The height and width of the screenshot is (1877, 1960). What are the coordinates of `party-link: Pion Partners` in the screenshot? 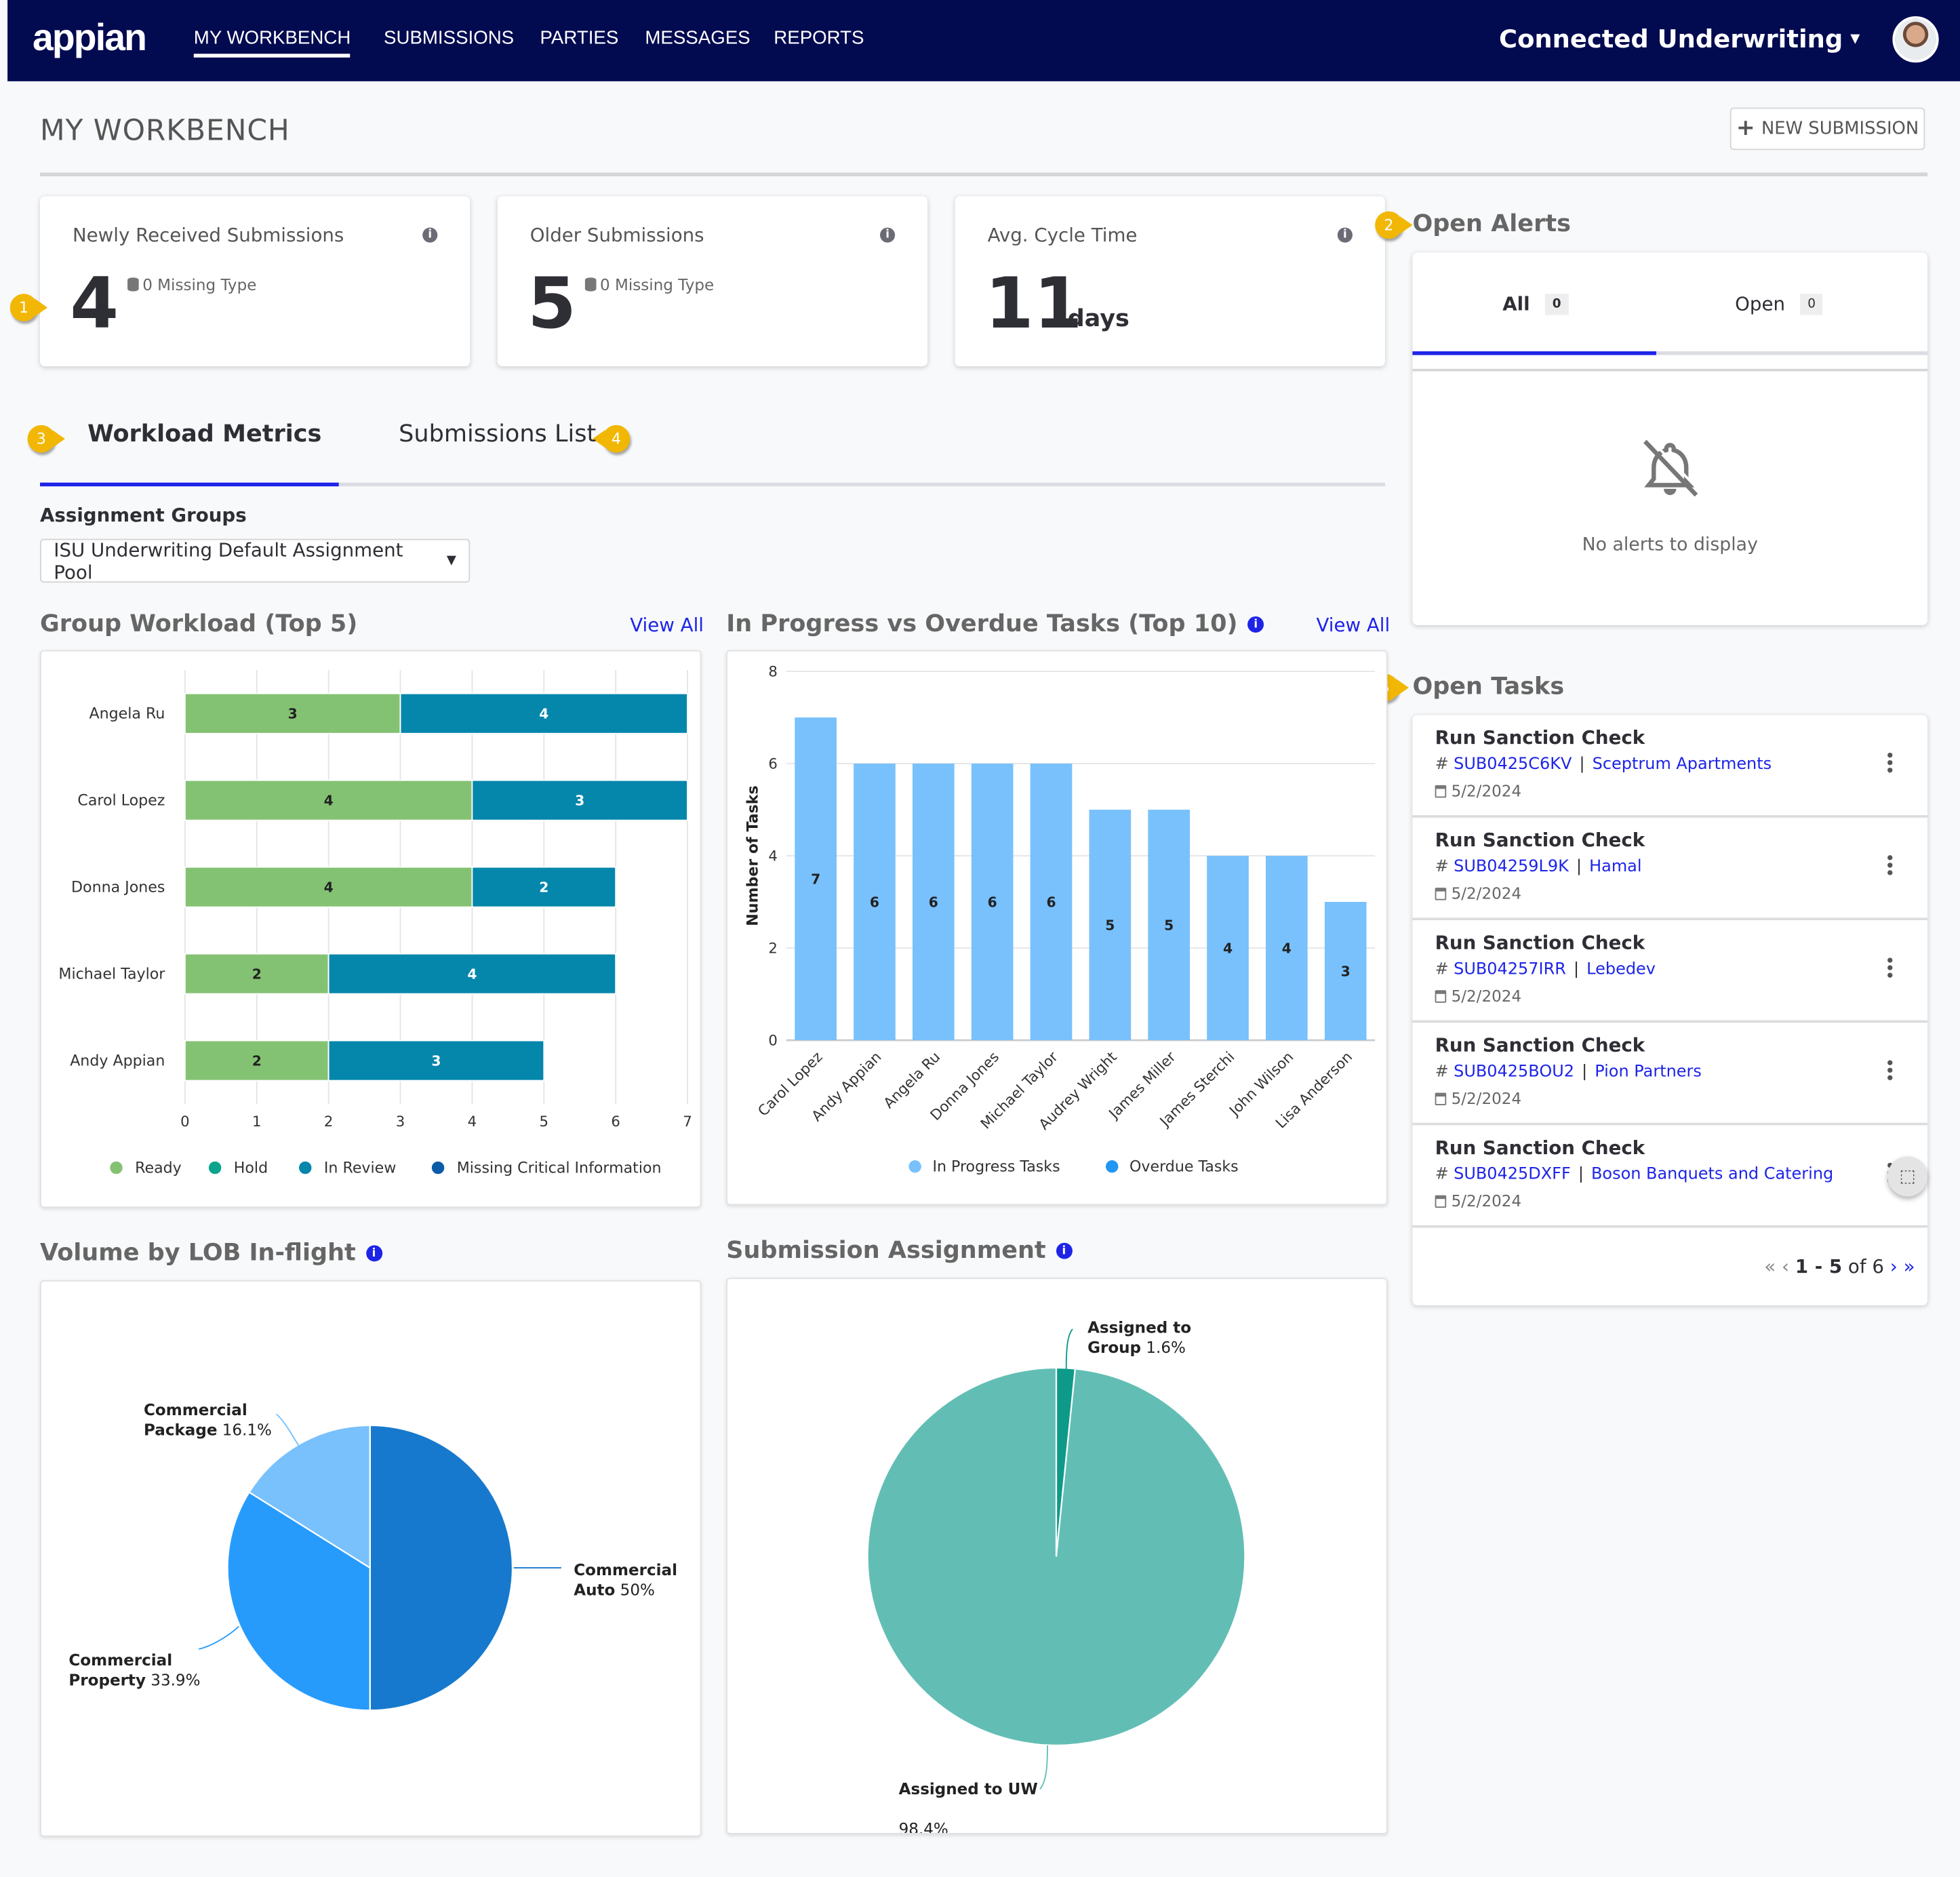 It's located at (1649, 1073).